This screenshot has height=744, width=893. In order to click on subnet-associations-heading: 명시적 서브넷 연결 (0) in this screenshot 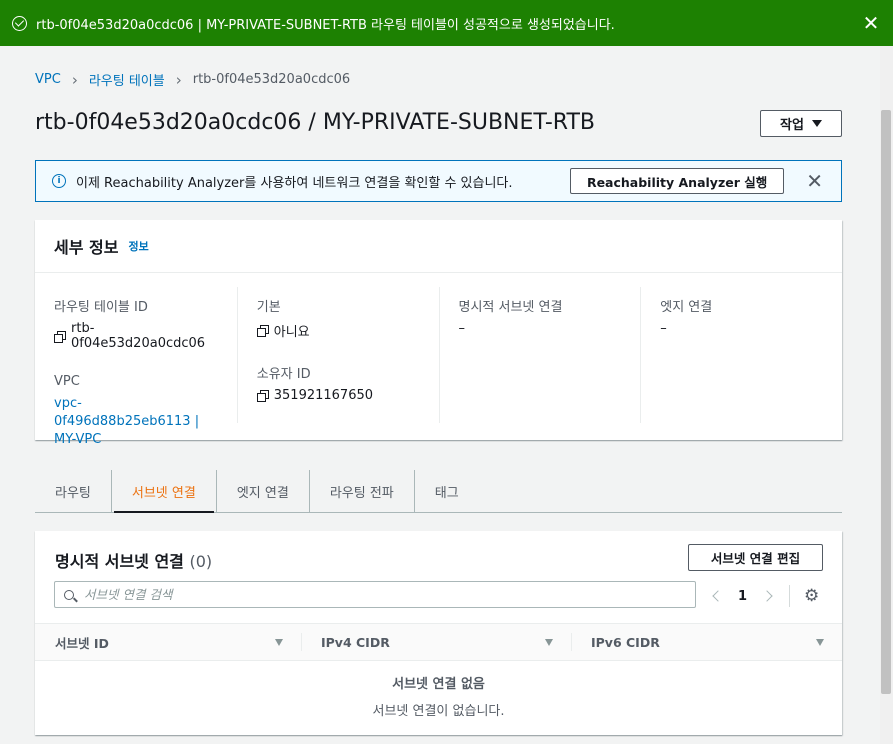, I will do `click(133, 560)`.